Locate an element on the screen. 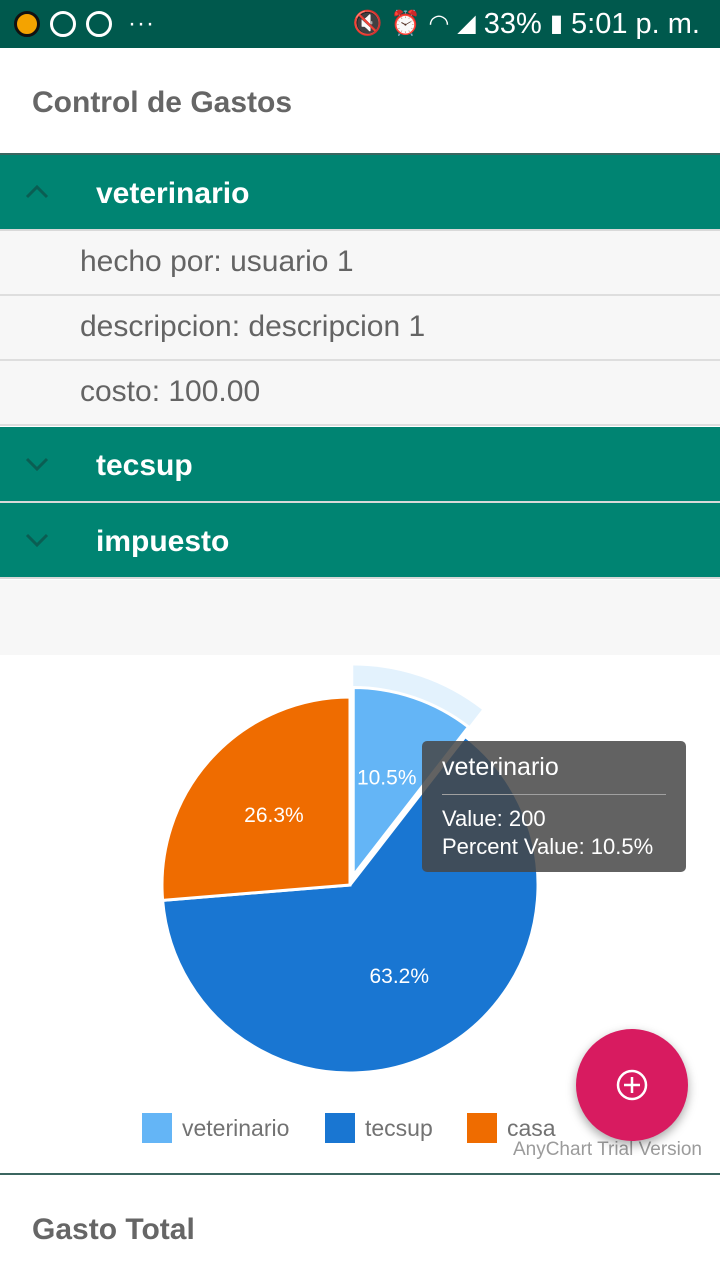 The width and height of the screenshot is (720, 1282). detail-text: descripcion: descripcion 1 is located at coordinates (253, 326).